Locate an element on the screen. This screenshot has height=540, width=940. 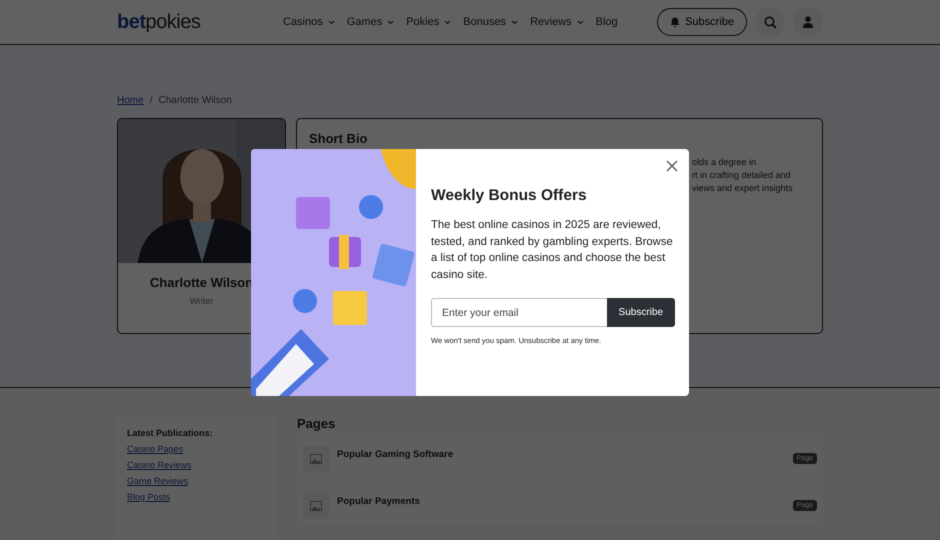
search-icon is located at coordinates (770, 22).